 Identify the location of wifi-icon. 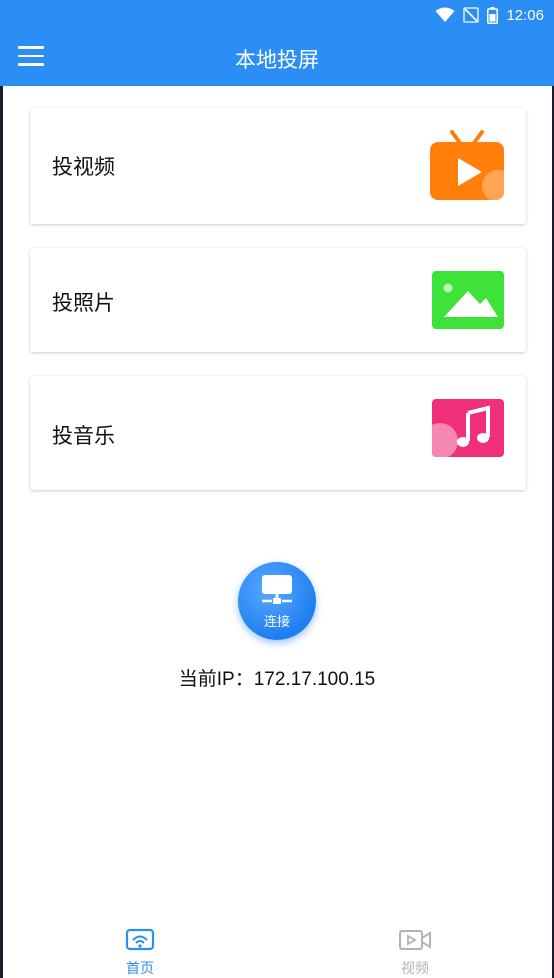
(445, 14).